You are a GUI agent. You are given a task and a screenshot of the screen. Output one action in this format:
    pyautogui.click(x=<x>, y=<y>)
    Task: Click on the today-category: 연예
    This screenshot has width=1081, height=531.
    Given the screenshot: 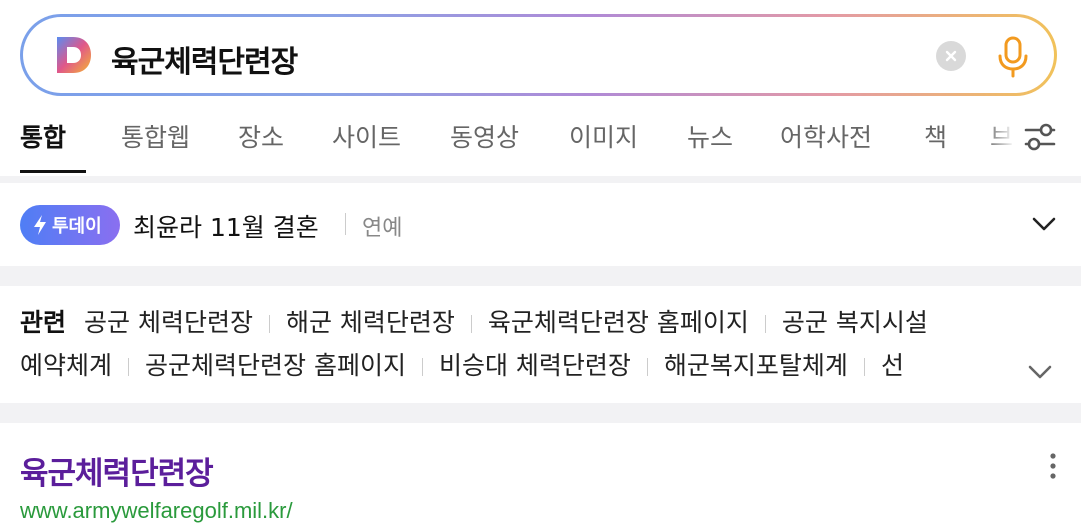 What is the action you would take?
    pyautogui.click(x=382, y=228)
    